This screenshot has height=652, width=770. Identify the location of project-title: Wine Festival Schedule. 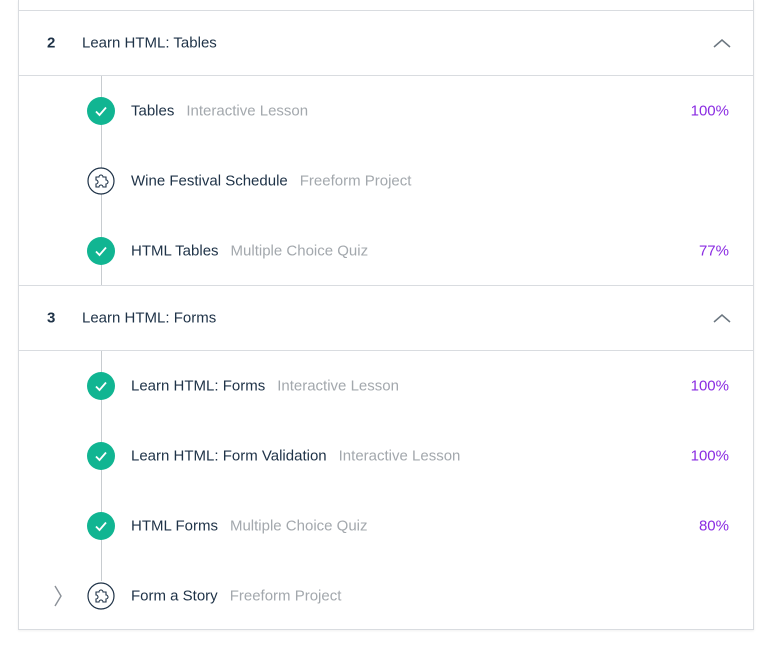
(209, 181).